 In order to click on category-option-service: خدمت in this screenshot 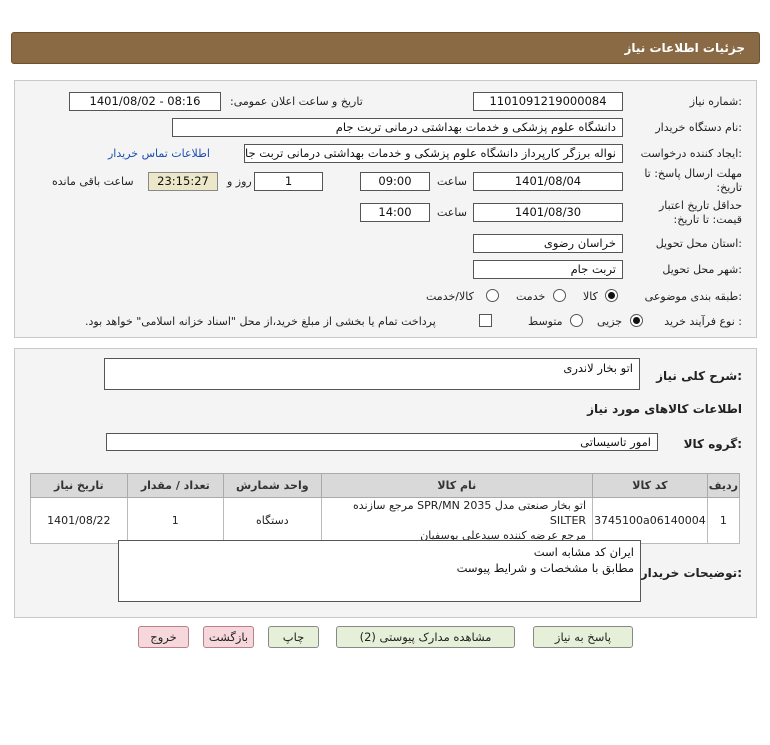, I will do `click(531, 296)`.